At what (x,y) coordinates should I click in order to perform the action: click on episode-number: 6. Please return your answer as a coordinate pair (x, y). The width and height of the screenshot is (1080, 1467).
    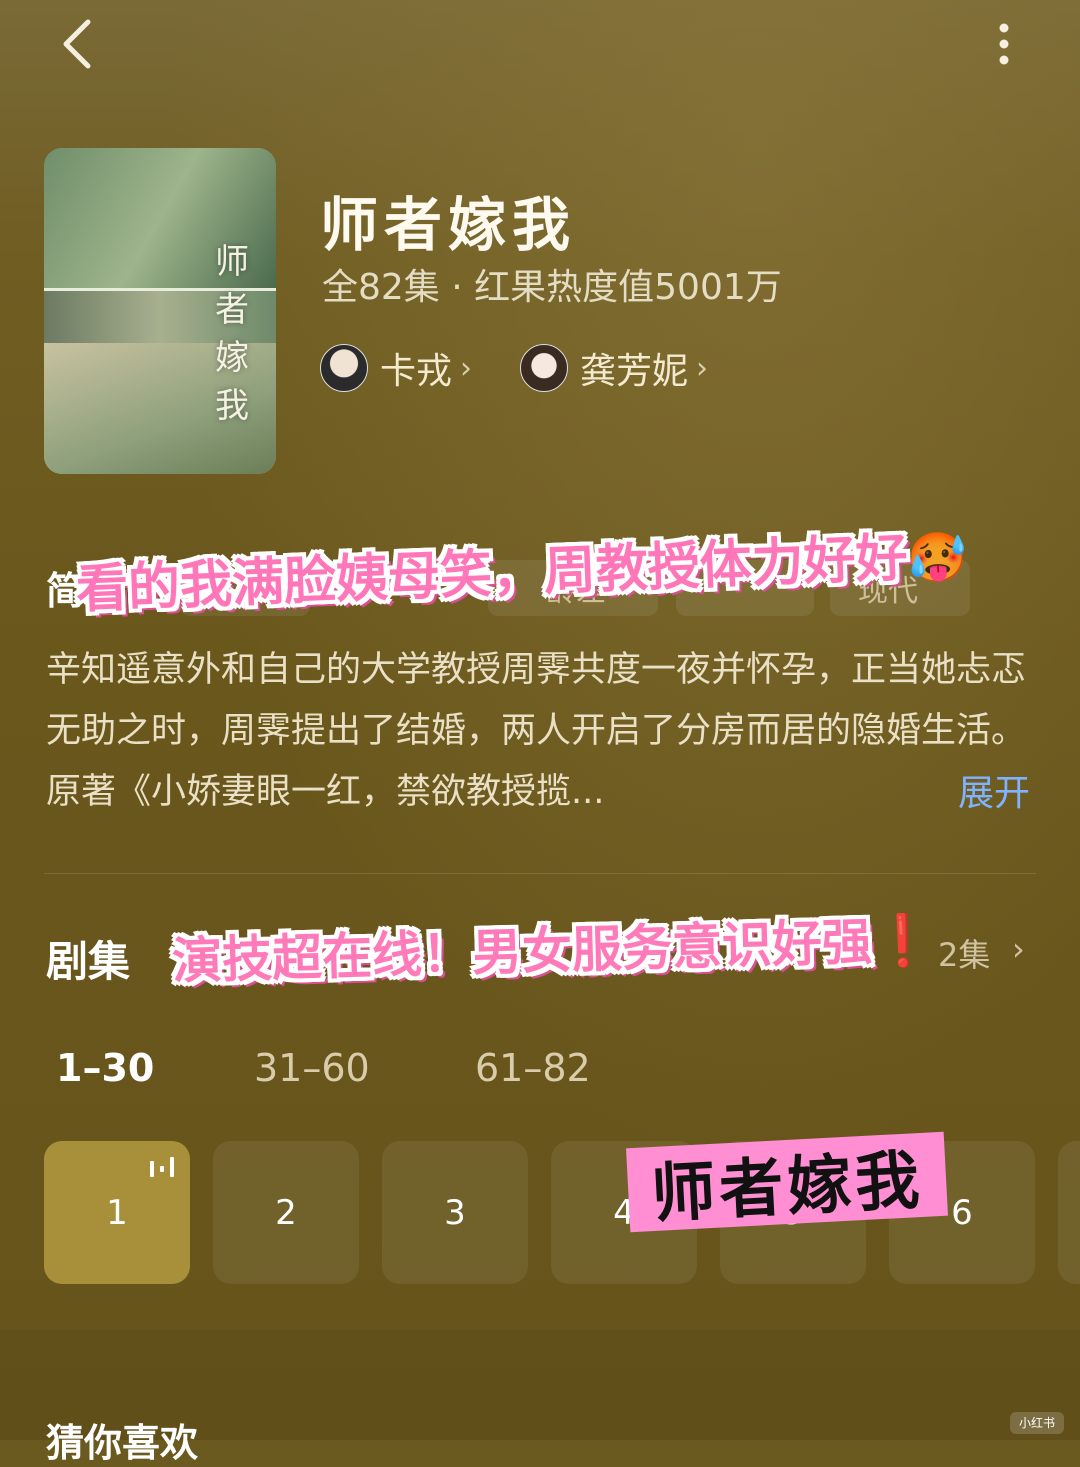
    Looking at the image, I should click on (962, 1212).